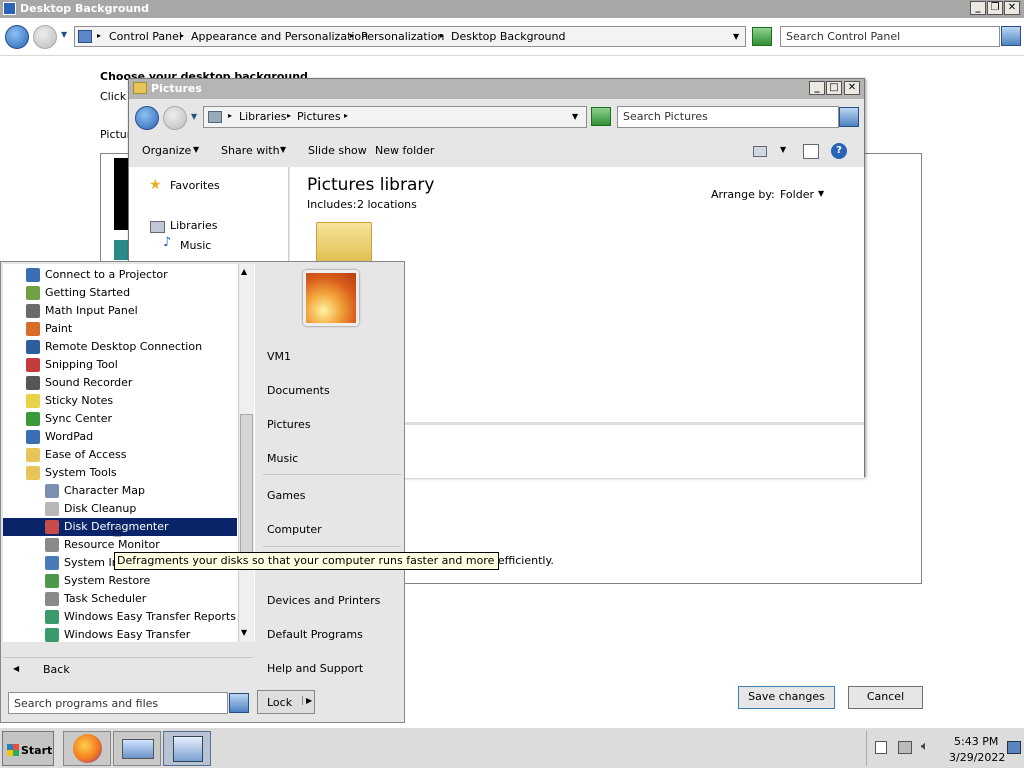 The height and width of the screenshot is (768, 1024). I want to click on program-item: Snipping Tool, so click(120, 365).